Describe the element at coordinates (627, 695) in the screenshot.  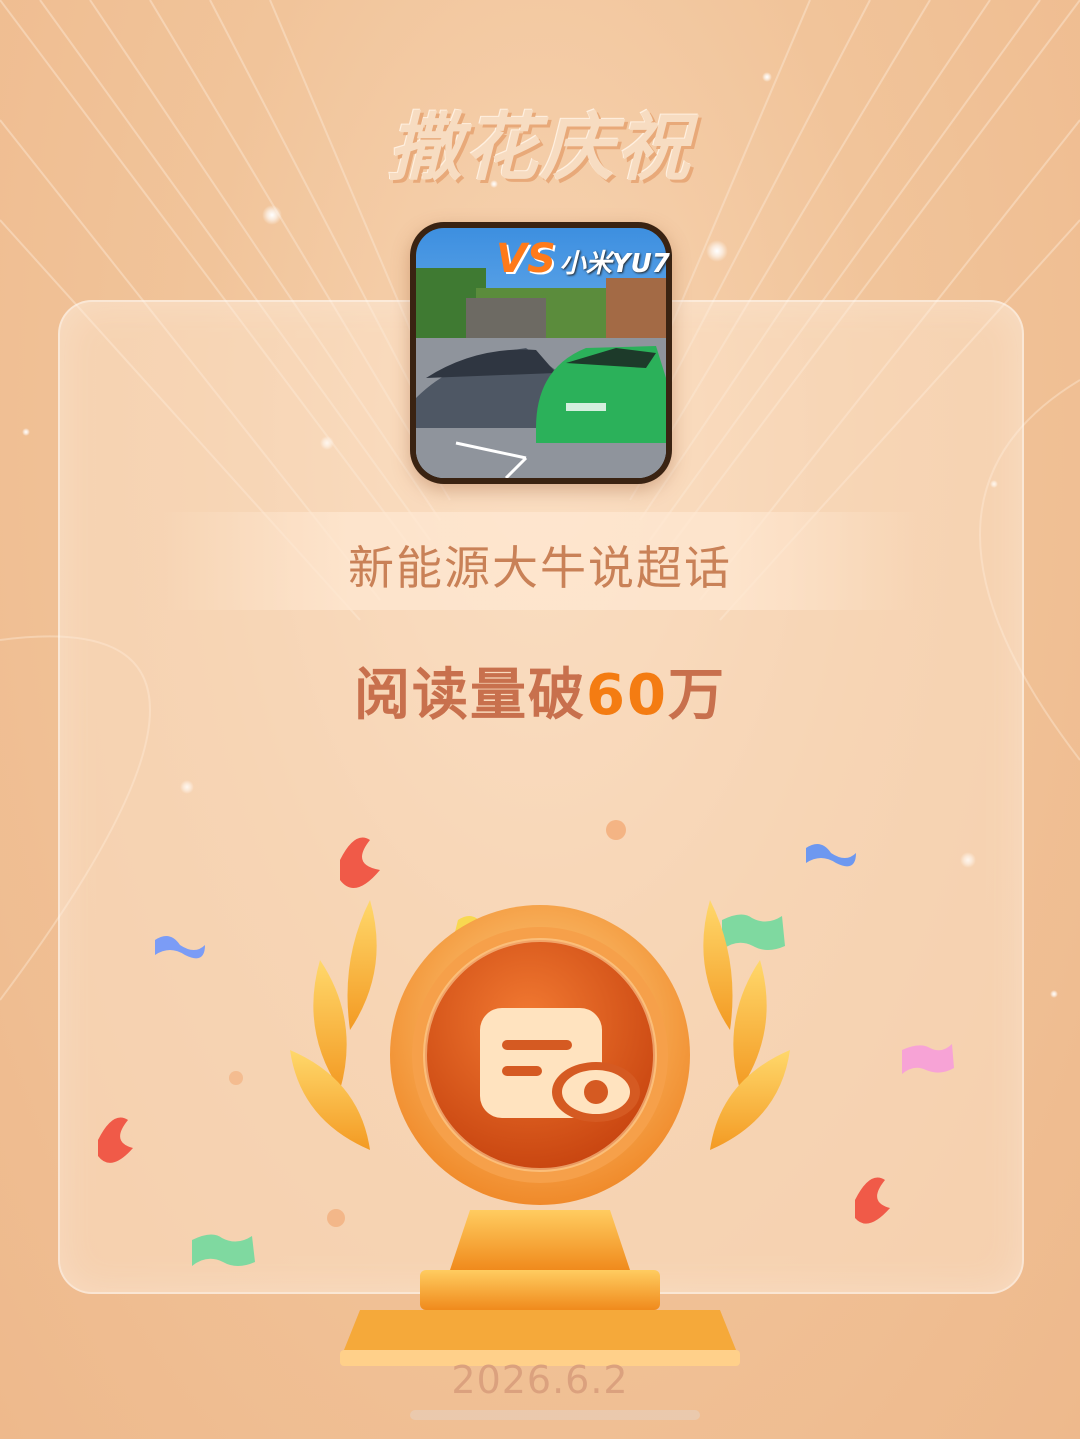
I see `milestone-number: 60` at that location.